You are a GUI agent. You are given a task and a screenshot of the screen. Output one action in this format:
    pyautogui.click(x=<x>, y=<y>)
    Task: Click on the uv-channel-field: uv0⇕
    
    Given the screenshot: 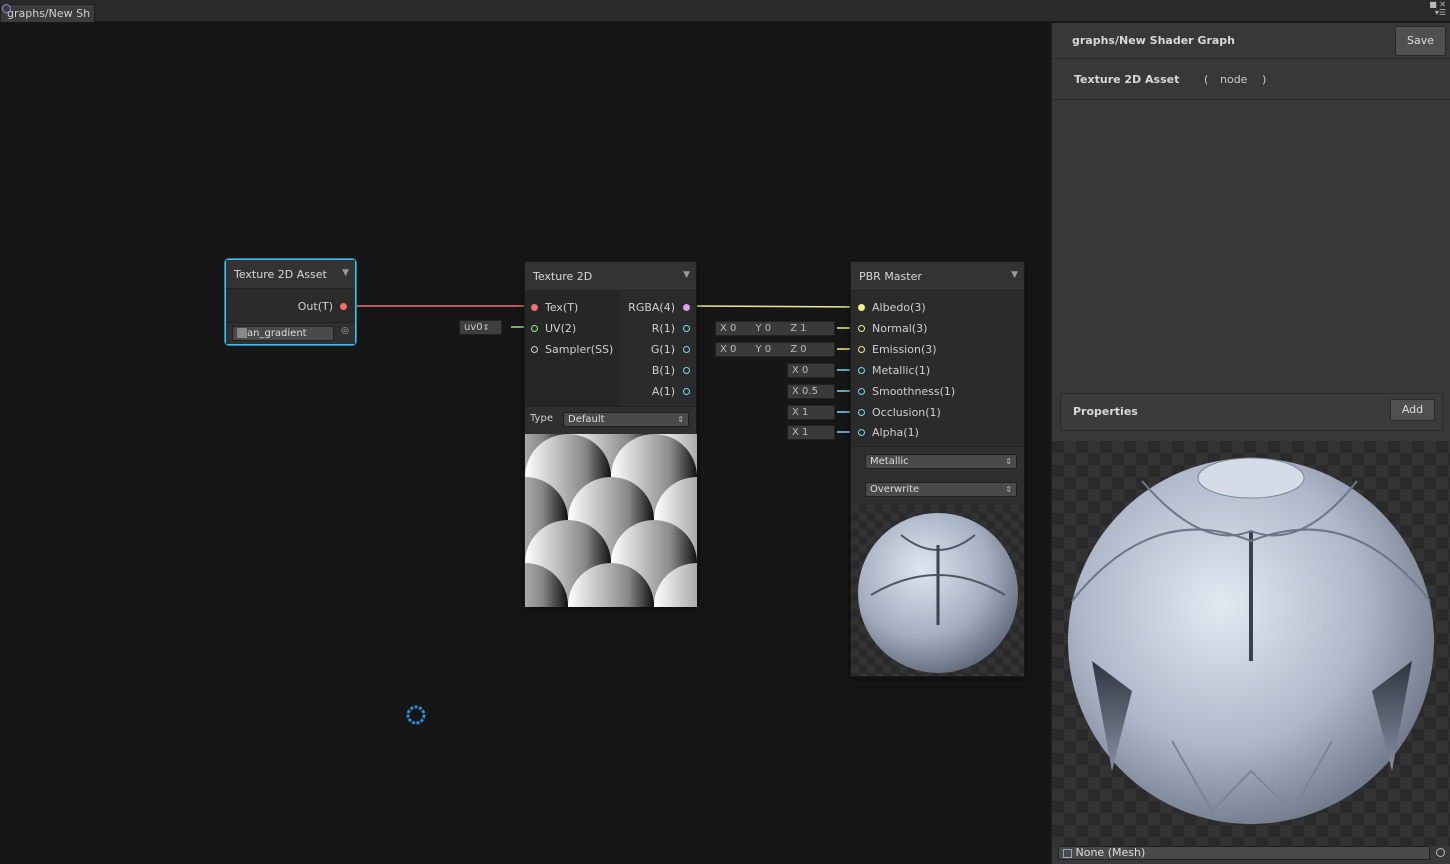 What is the action you would take?
    pyautogui.click(x=480, y=327)
    